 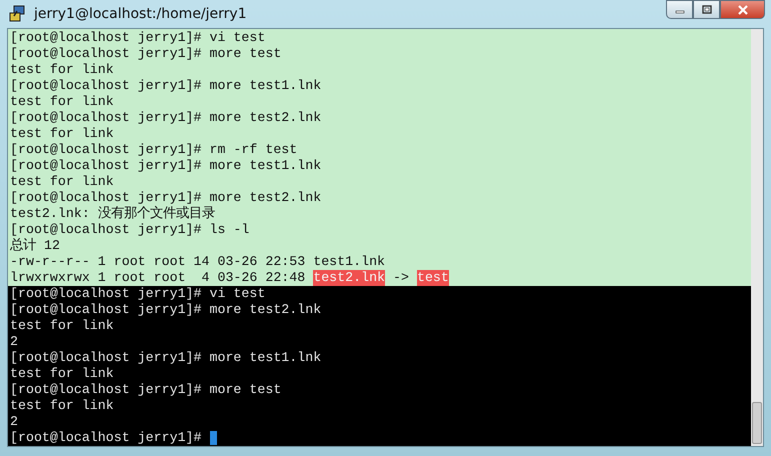 I want to click on terminal-line: test2.lnk: 没有那个文件或目录, so click(x=112, y=214).